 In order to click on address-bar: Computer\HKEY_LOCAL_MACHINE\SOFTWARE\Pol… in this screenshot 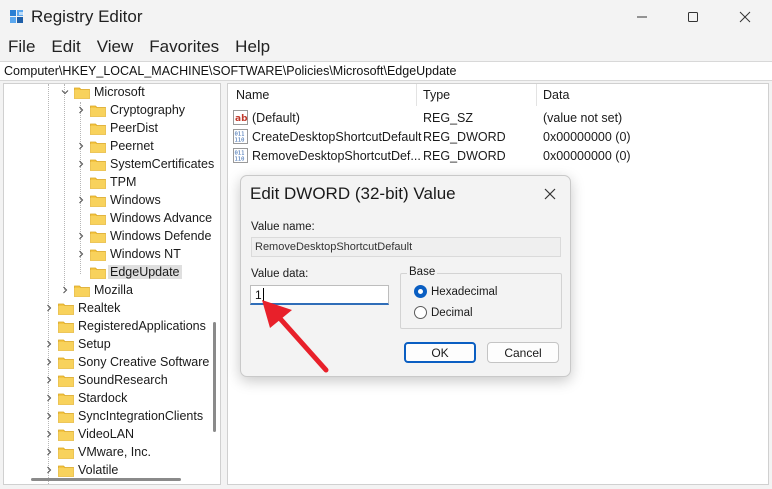, I will do `click(386, 71)`.